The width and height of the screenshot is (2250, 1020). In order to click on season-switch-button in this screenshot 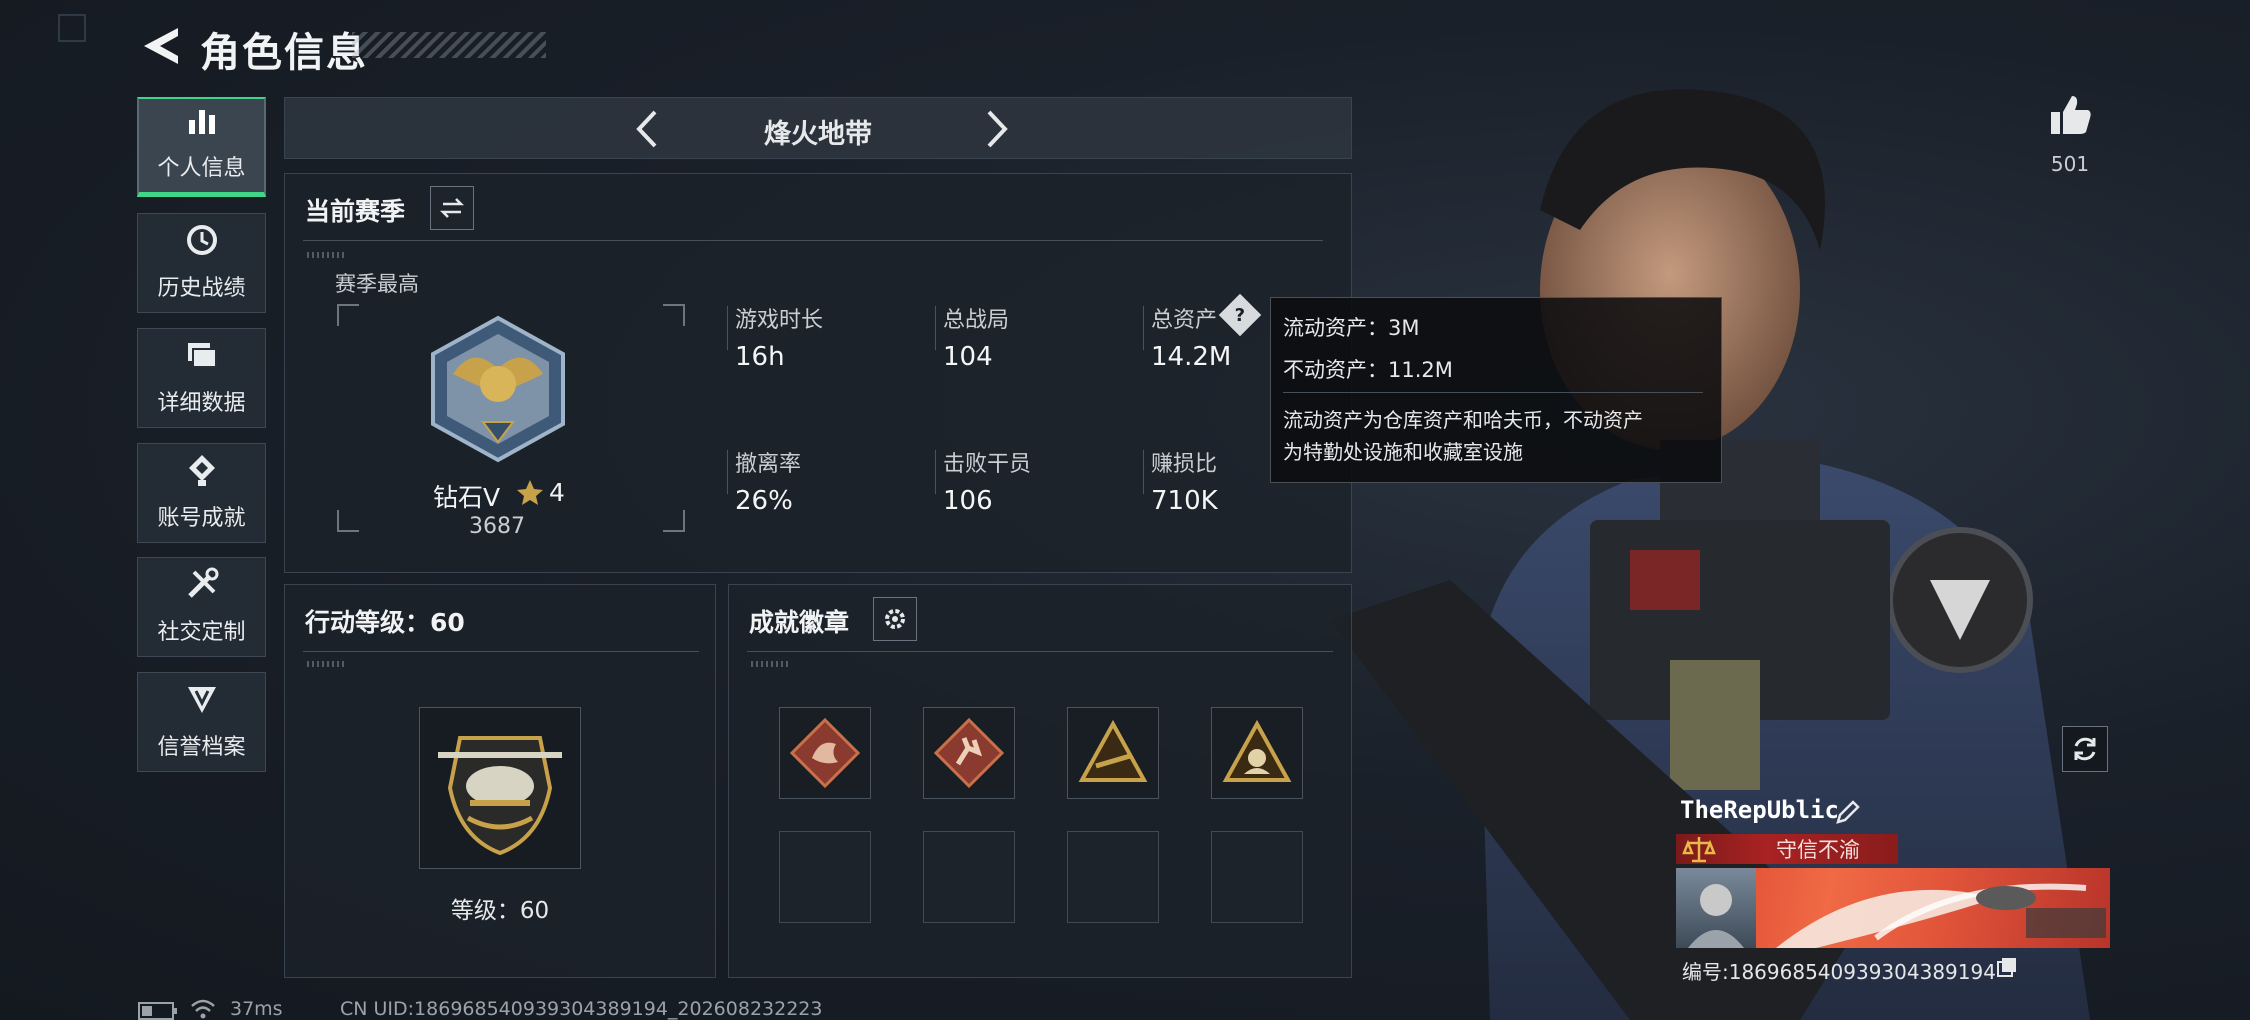, I will do `click(452, 208)`.